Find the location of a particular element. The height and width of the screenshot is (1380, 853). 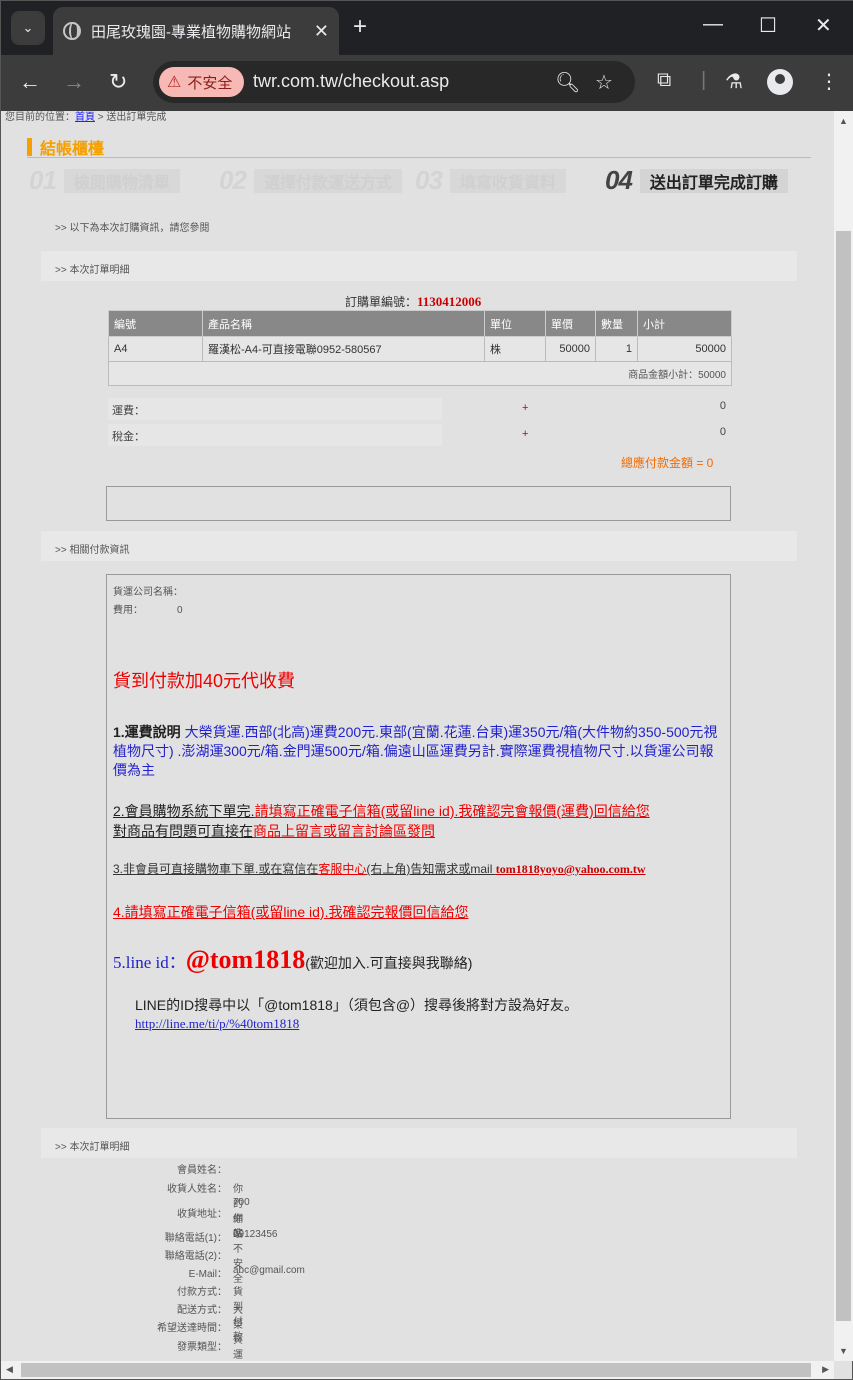

warning-icon: ⚠ is located at coordinates (174, 82).